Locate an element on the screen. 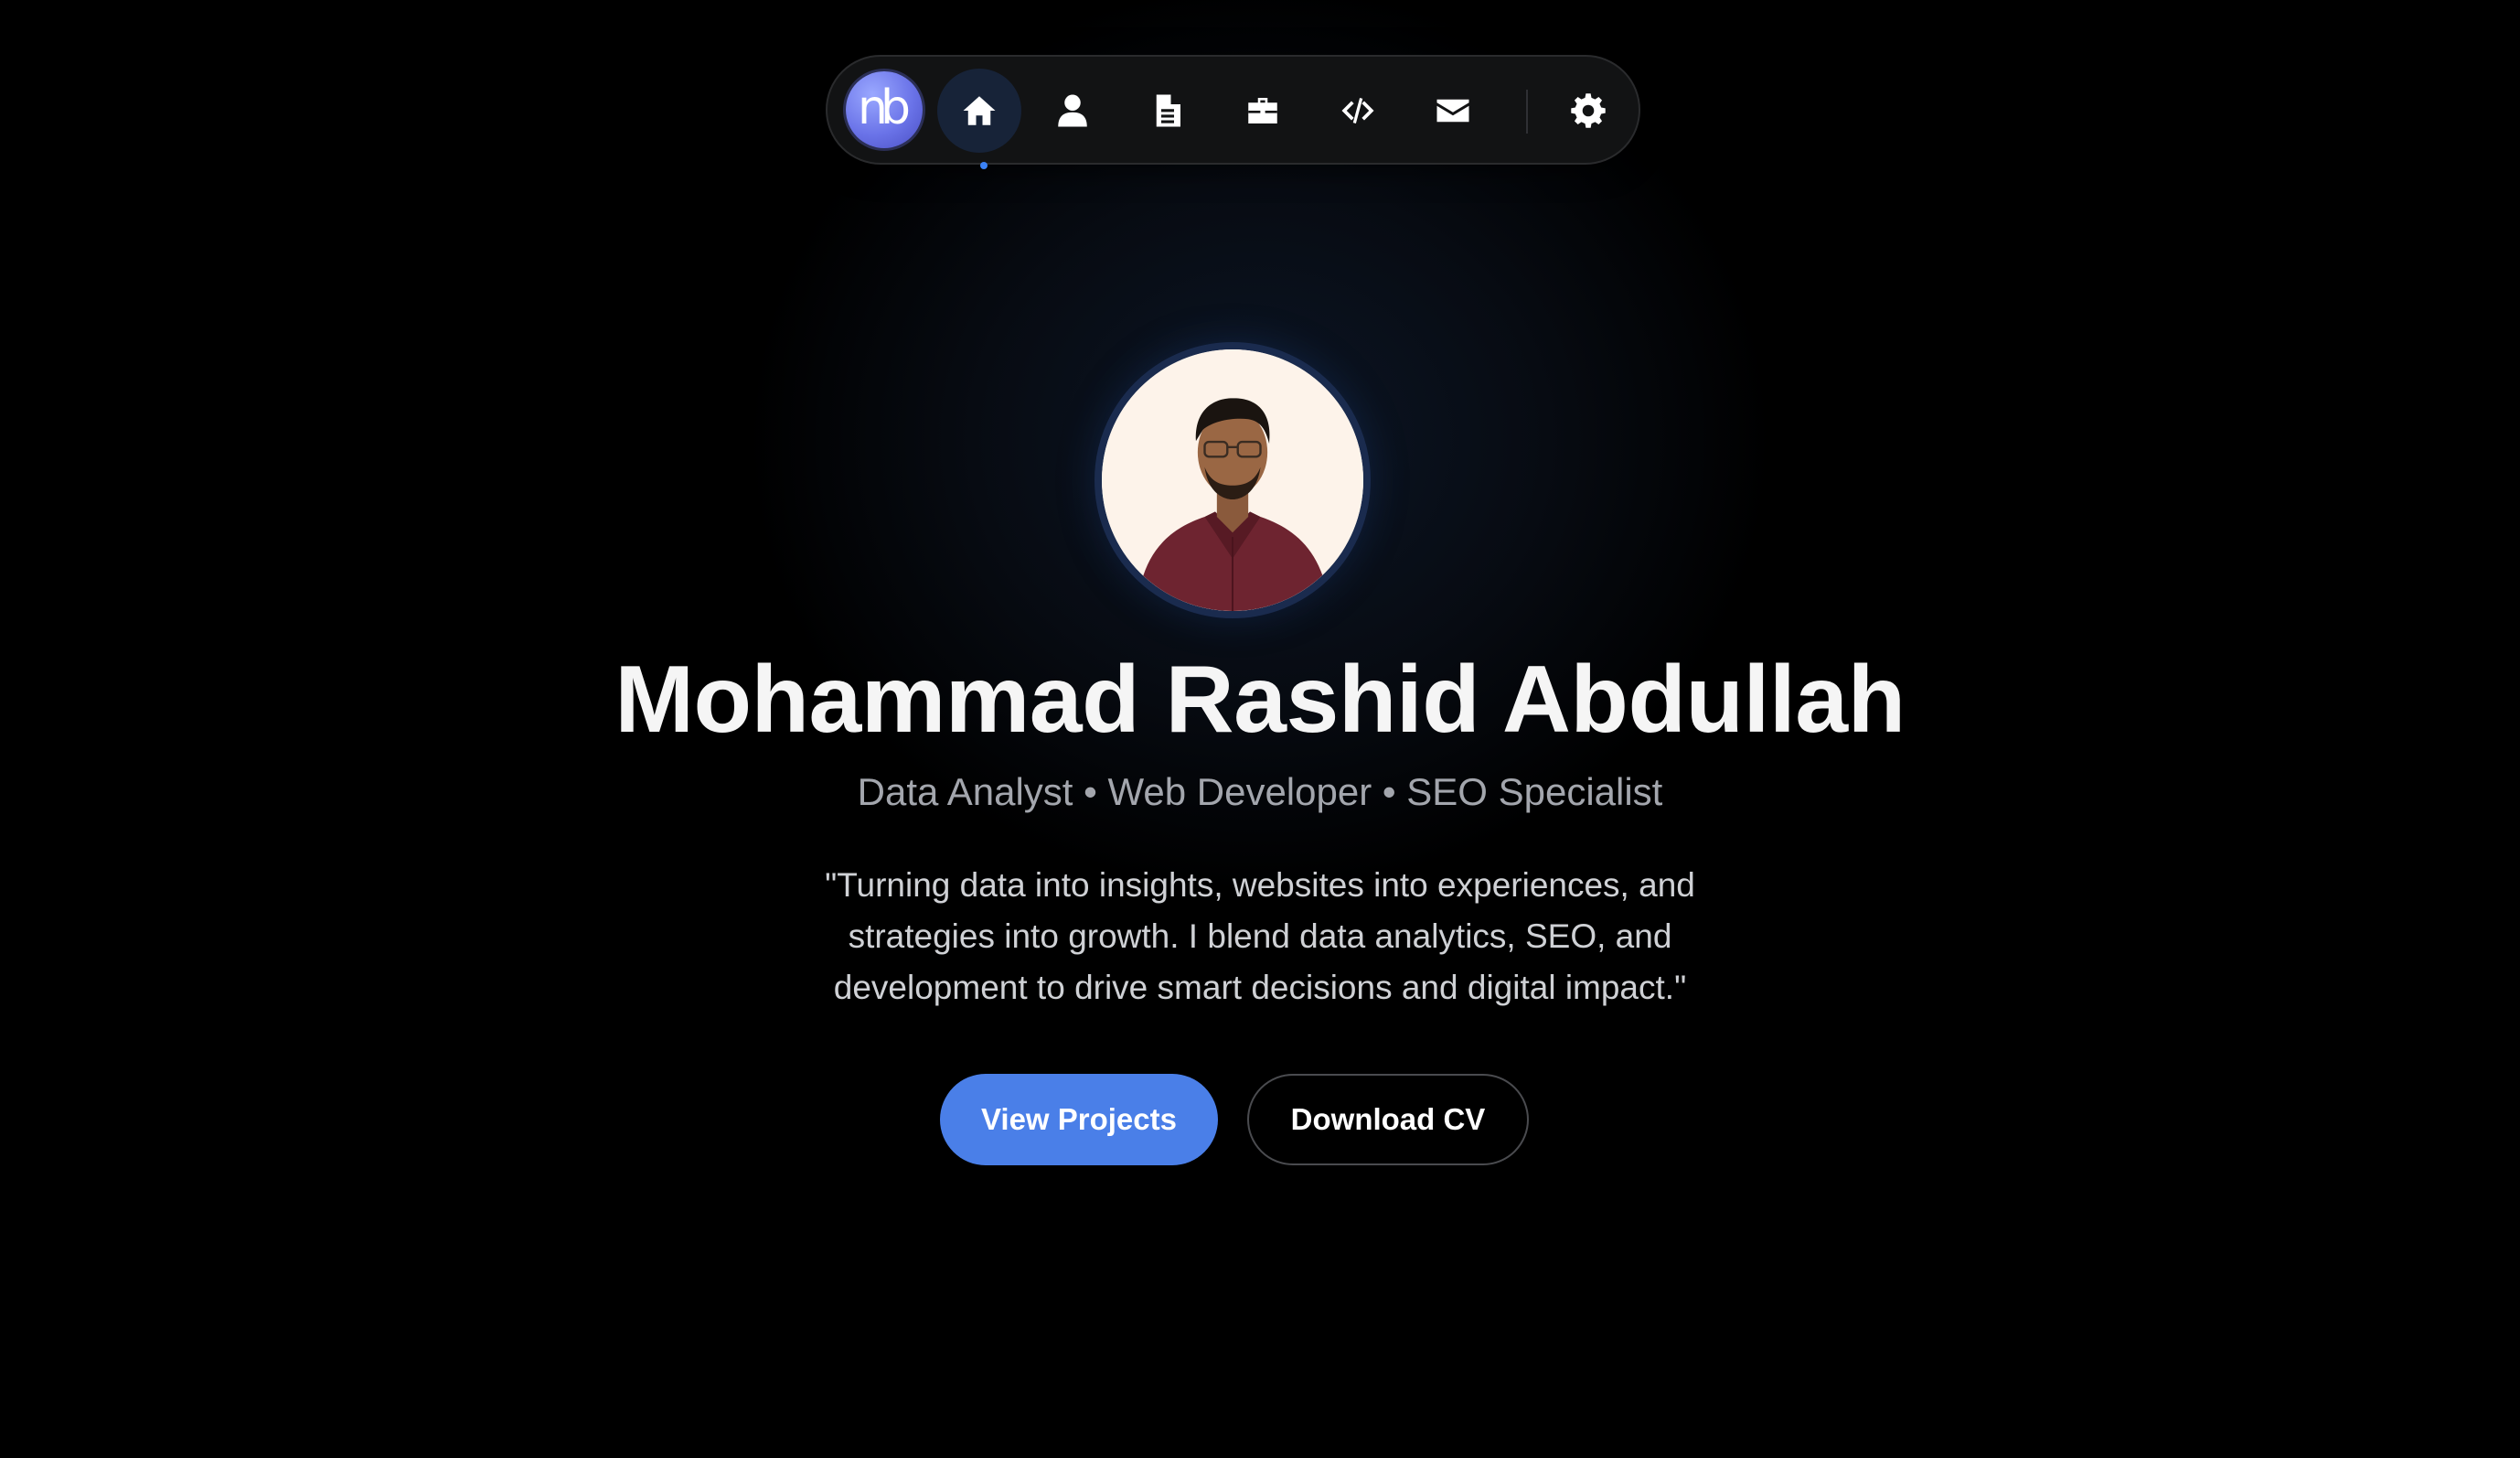 The height and width of the screenshot is (1458, 2520). briefcase-icon is located at coordinates (1262, 110).